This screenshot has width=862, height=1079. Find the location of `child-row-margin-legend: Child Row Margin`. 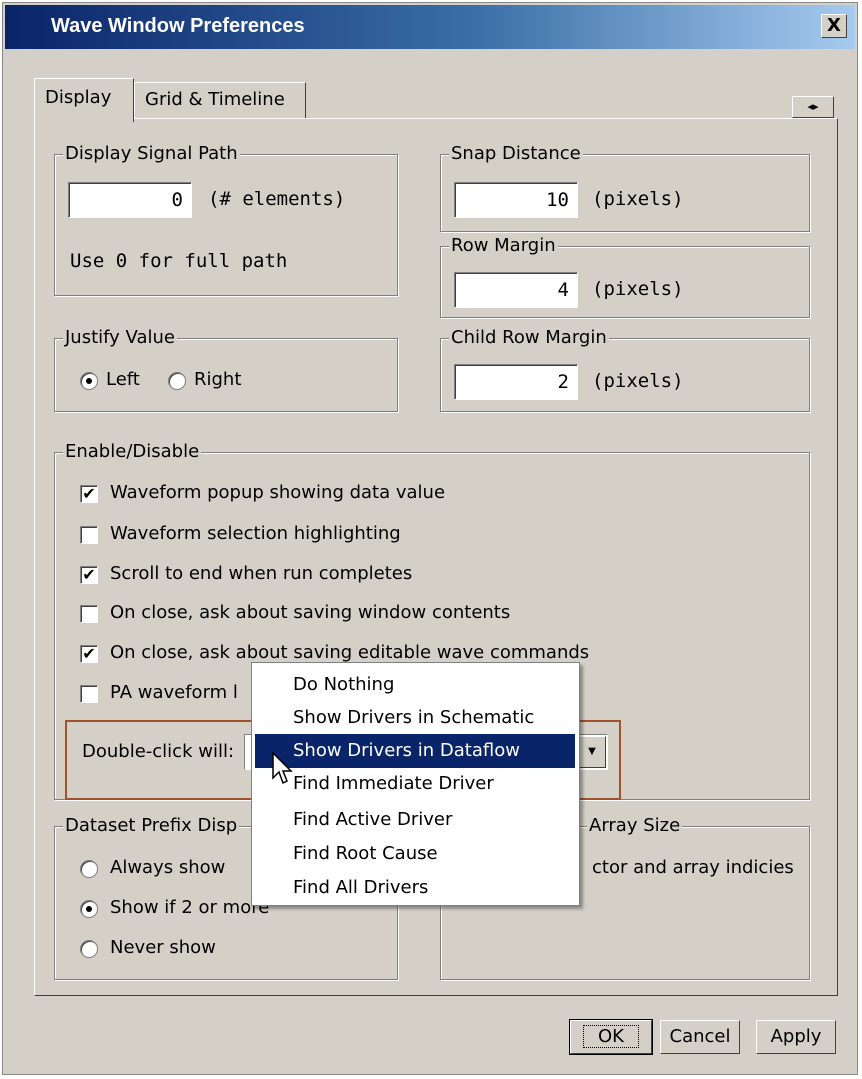

child-row-margin-legend: Child Row Margin is located at coordinates (529, 337).